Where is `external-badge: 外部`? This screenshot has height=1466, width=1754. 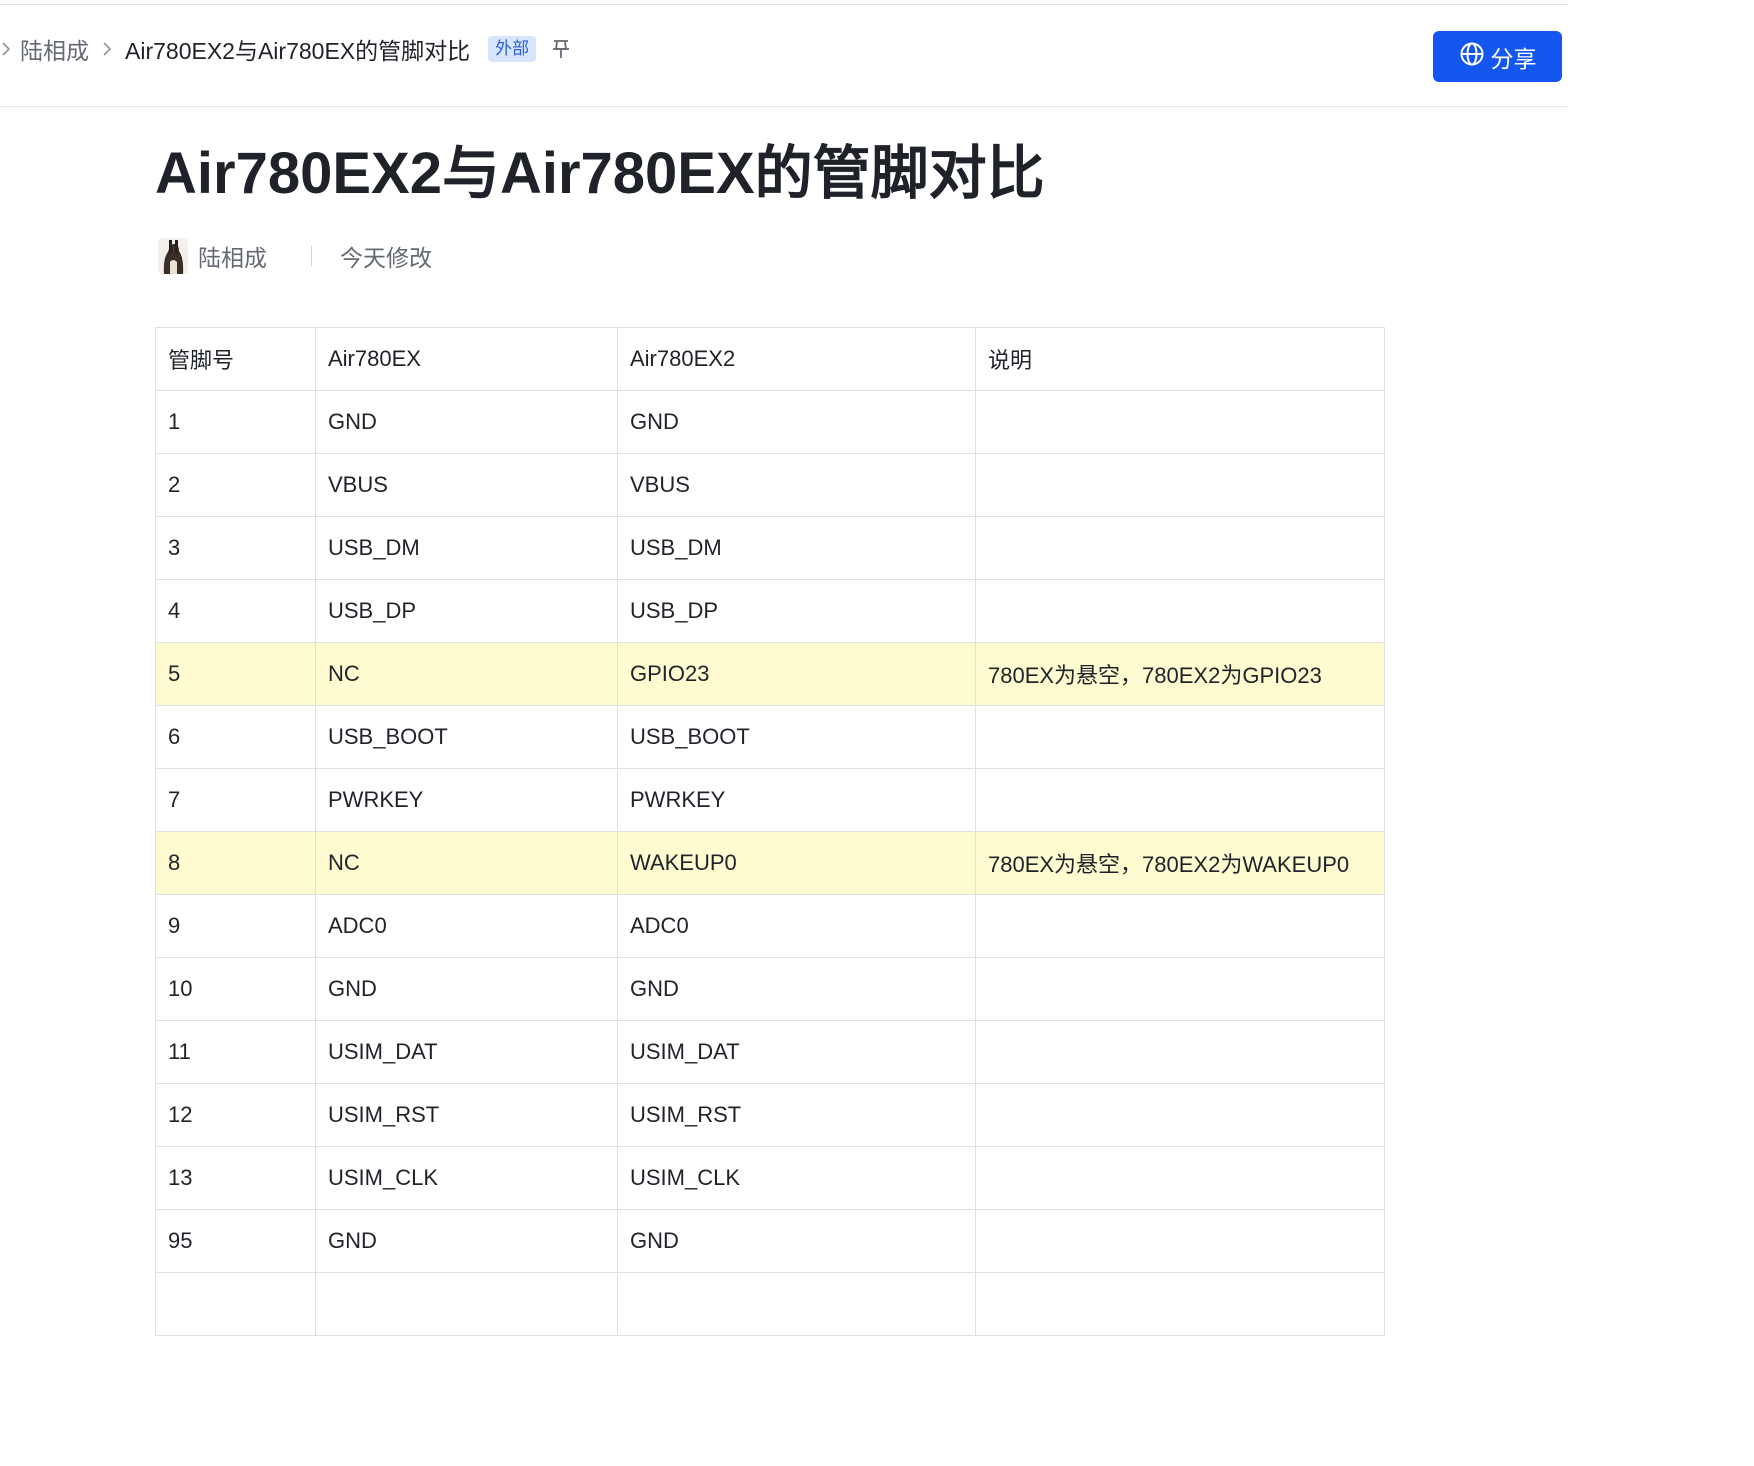
external-badge: 外部 is located at coordinates (512, 49).